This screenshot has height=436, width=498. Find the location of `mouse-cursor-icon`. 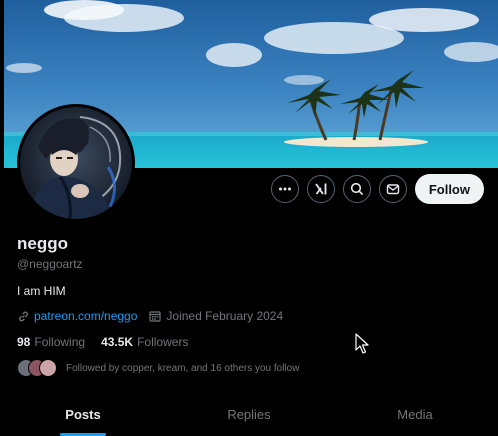

mouse-cursor-icon is located at coordinates (363, 346).